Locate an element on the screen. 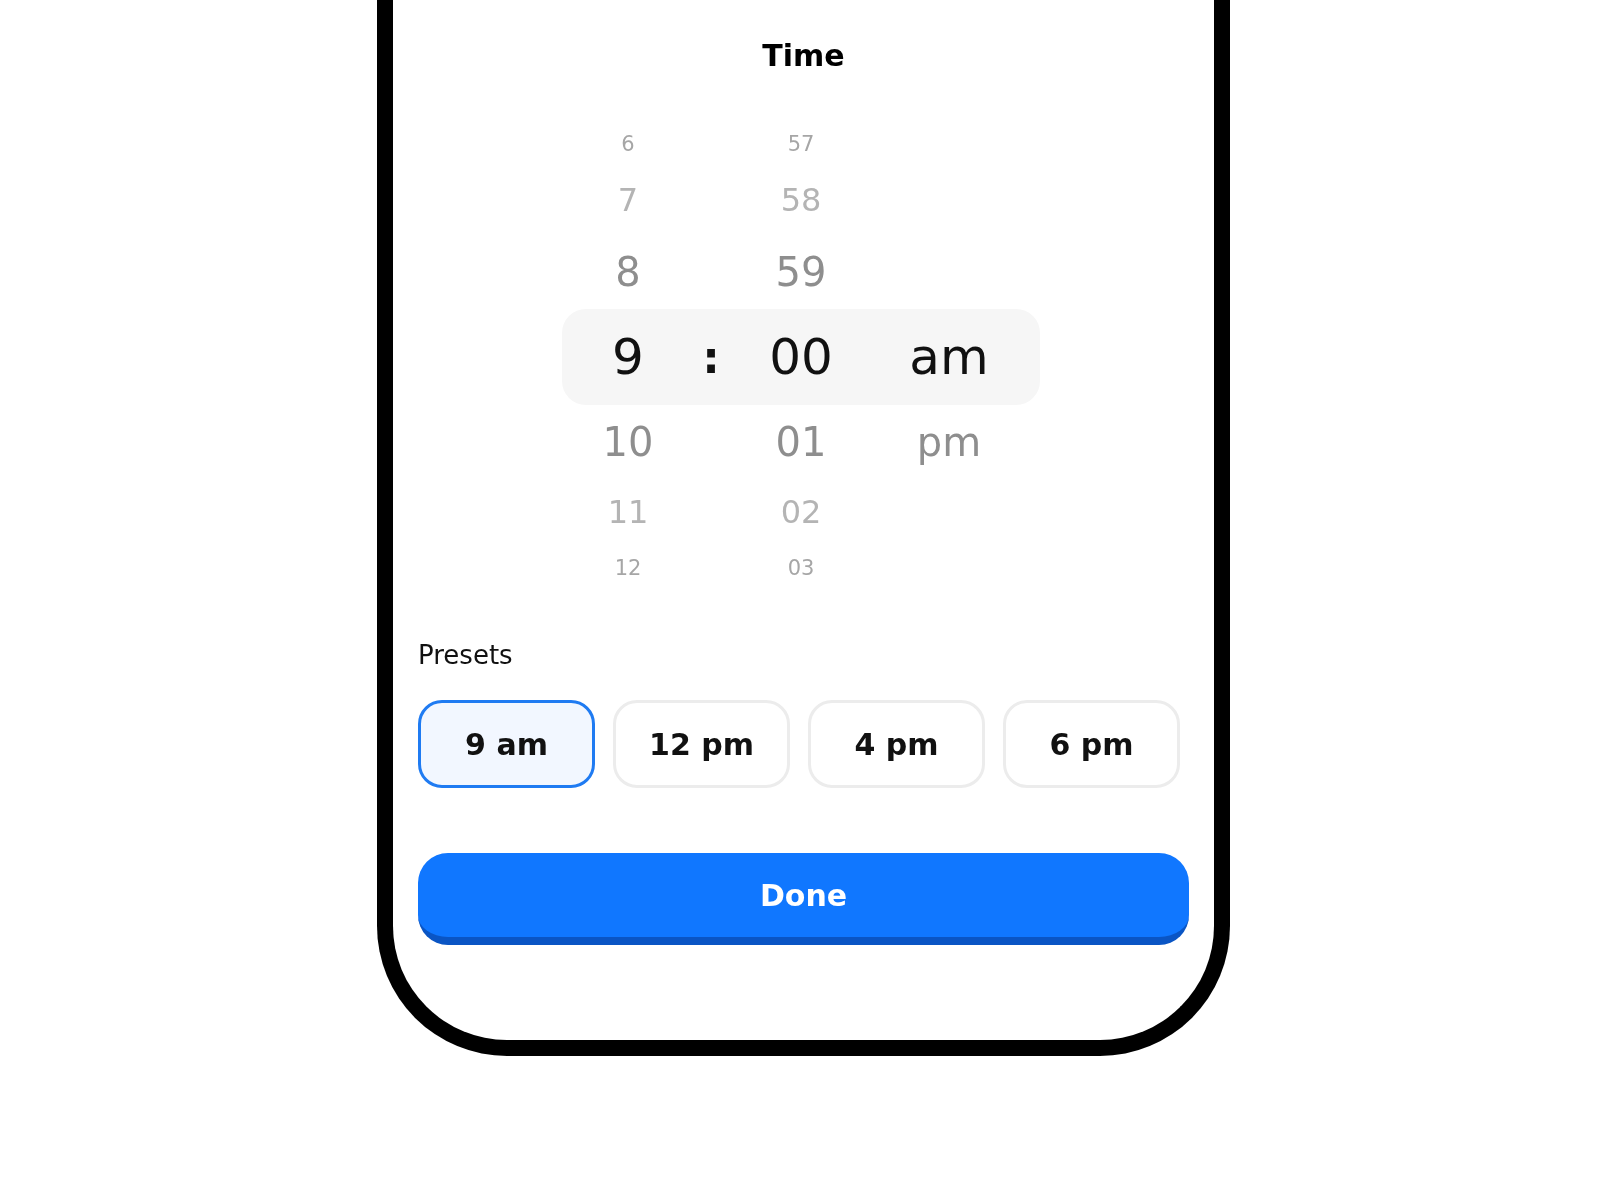 Image resolution: width=1600 pixels, height=1200 pixels. picker-option: 01 is located at coordinates (801, 442).